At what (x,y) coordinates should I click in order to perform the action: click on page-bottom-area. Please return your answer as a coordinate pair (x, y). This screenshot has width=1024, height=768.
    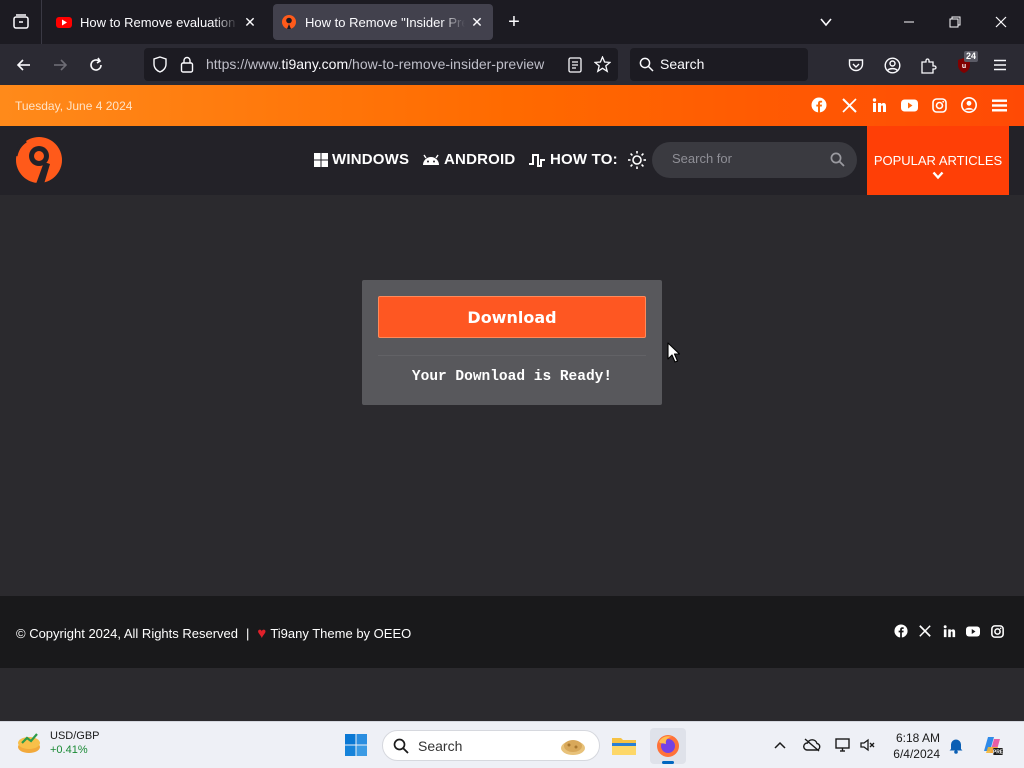
    Looking at the image, I should click on (512, 694).